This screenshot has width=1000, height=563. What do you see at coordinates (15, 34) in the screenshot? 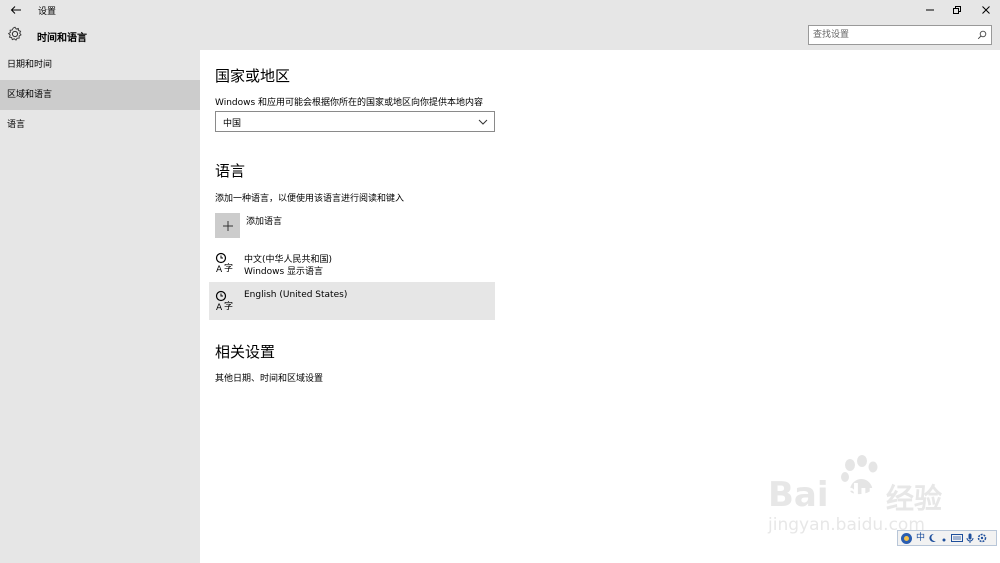
I see `gear-icon` at bounding box center [15, 34].